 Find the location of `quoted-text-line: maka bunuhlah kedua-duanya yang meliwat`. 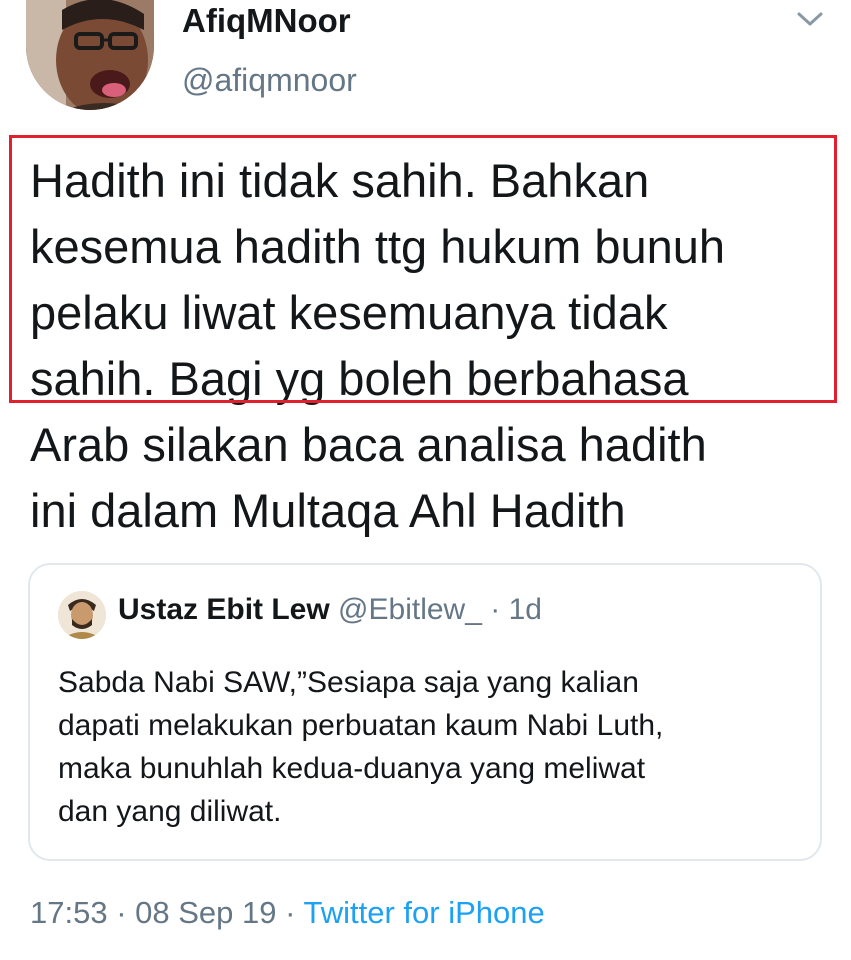

quoted-text-line: maka bunuhlah kedua-duanya yang meliwat is located at coordinates (352, 768).